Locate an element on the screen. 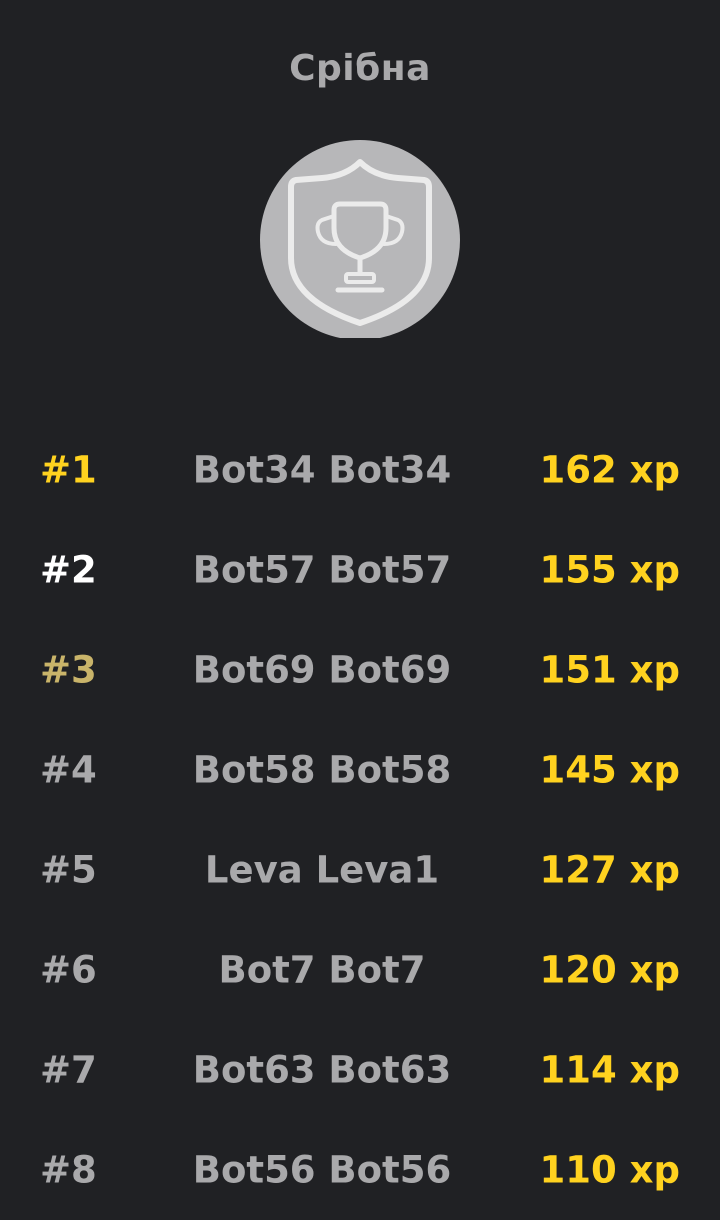 The width and height of the screenshot is (720, 1220). rank-label: #1 is located at coordinates (68, 470).